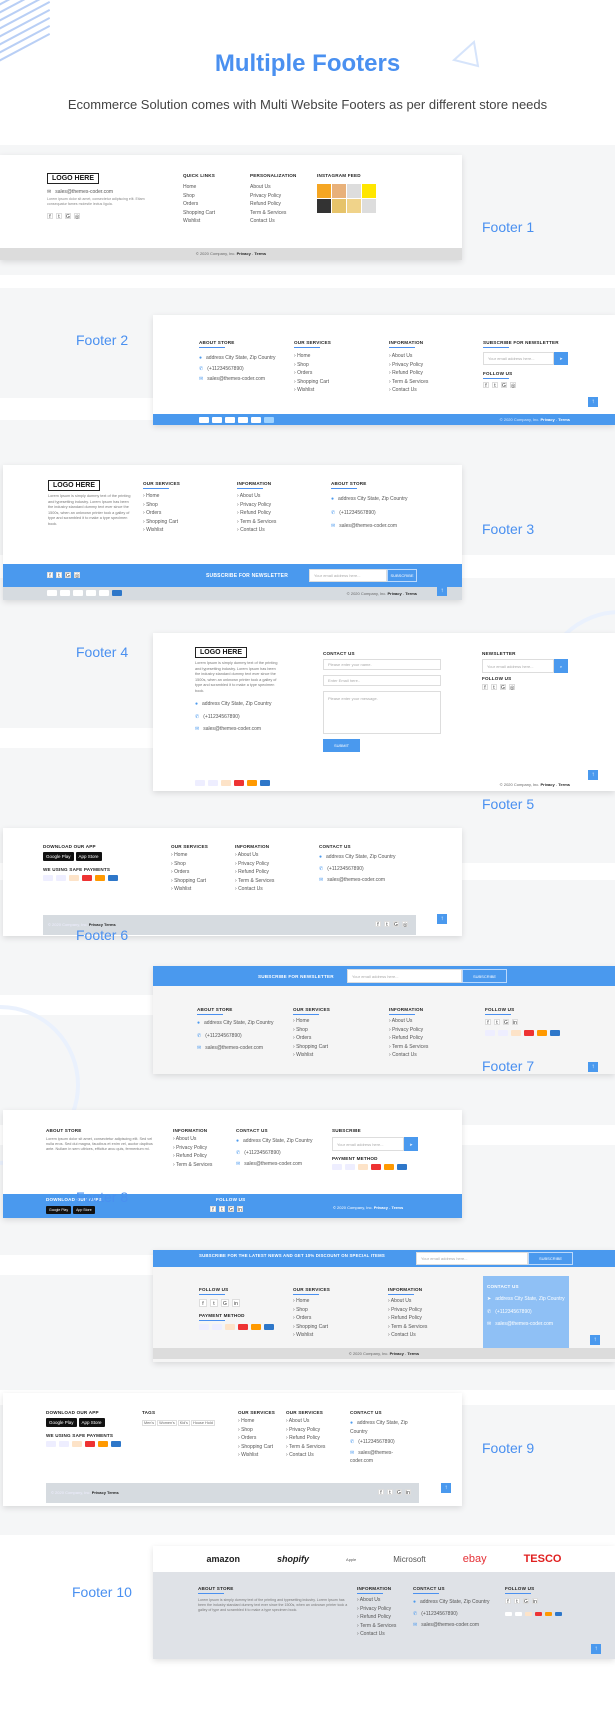  I want to click on tag: House Hold, so click(202, 1423).